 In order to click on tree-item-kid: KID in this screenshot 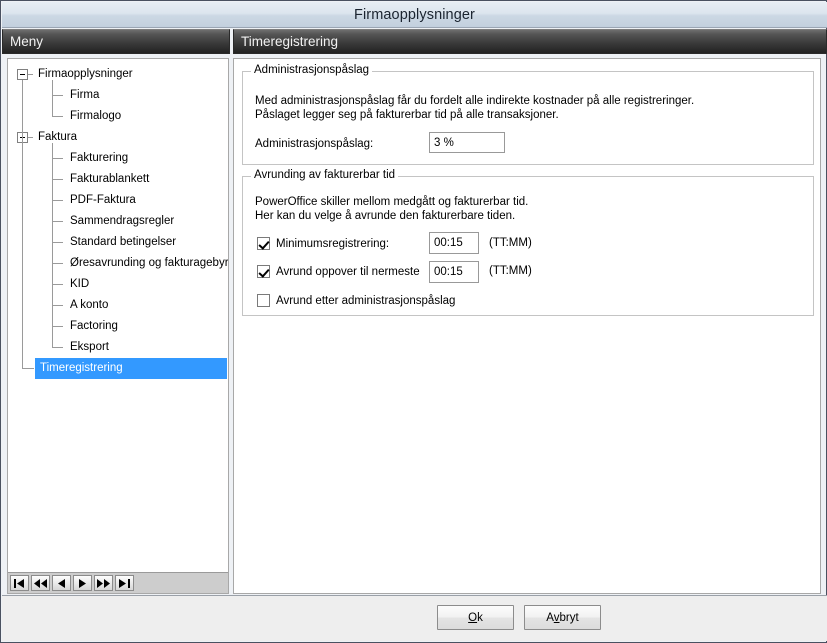, I will do `click(118, 284)`.